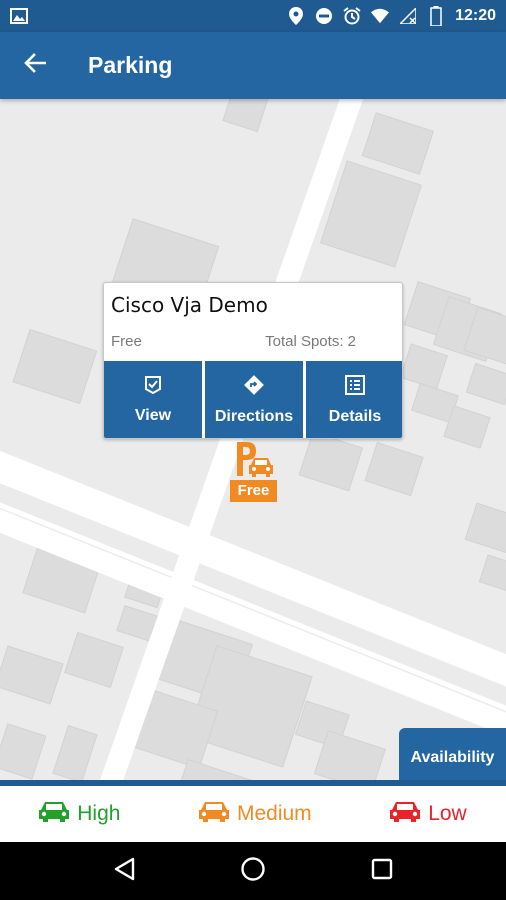  What do you see at coordinates (310, 341) in the screenshot?
I see `popup-total-spots: Total Spots: 2` at bounding box center [310, 341].